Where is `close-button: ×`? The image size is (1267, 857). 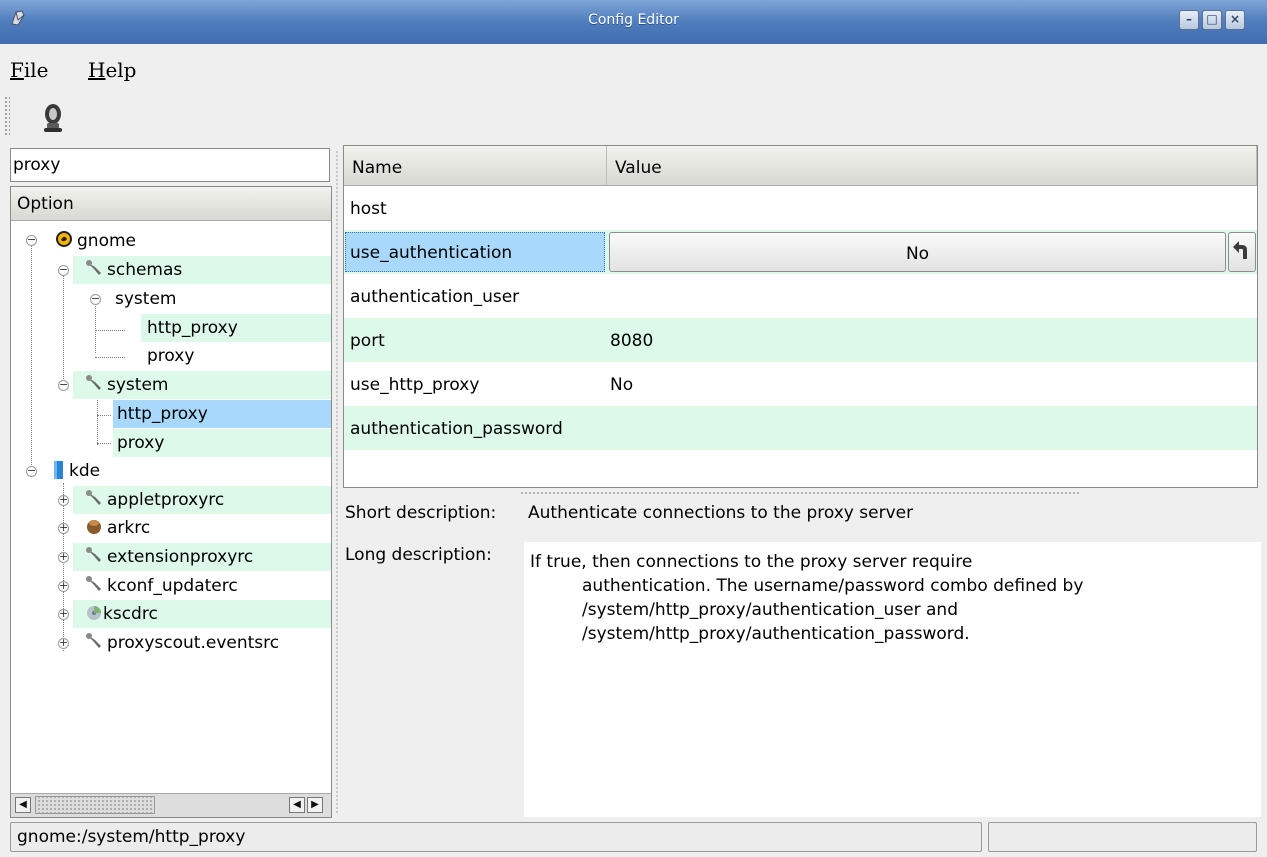
close-button: × is located at coordinates (1235, 20).